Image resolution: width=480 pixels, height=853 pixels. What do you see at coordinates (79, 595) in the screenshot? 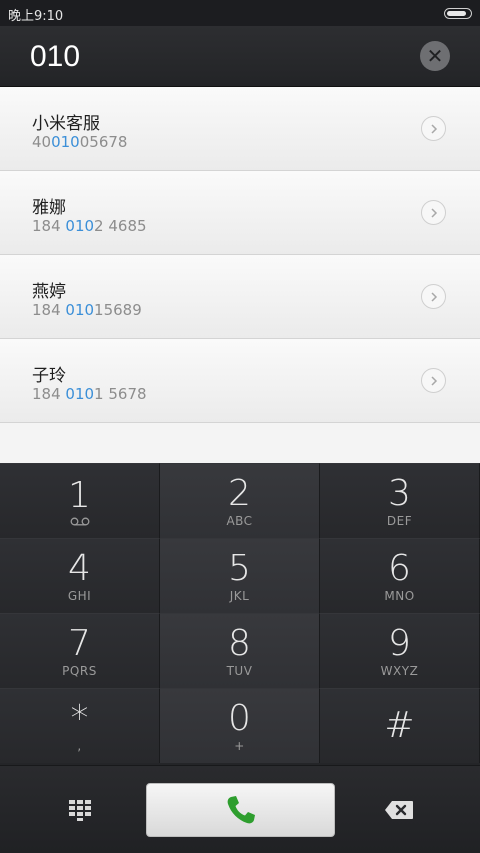
I see `key-letters: GHI` at bounding box center [79, 595].